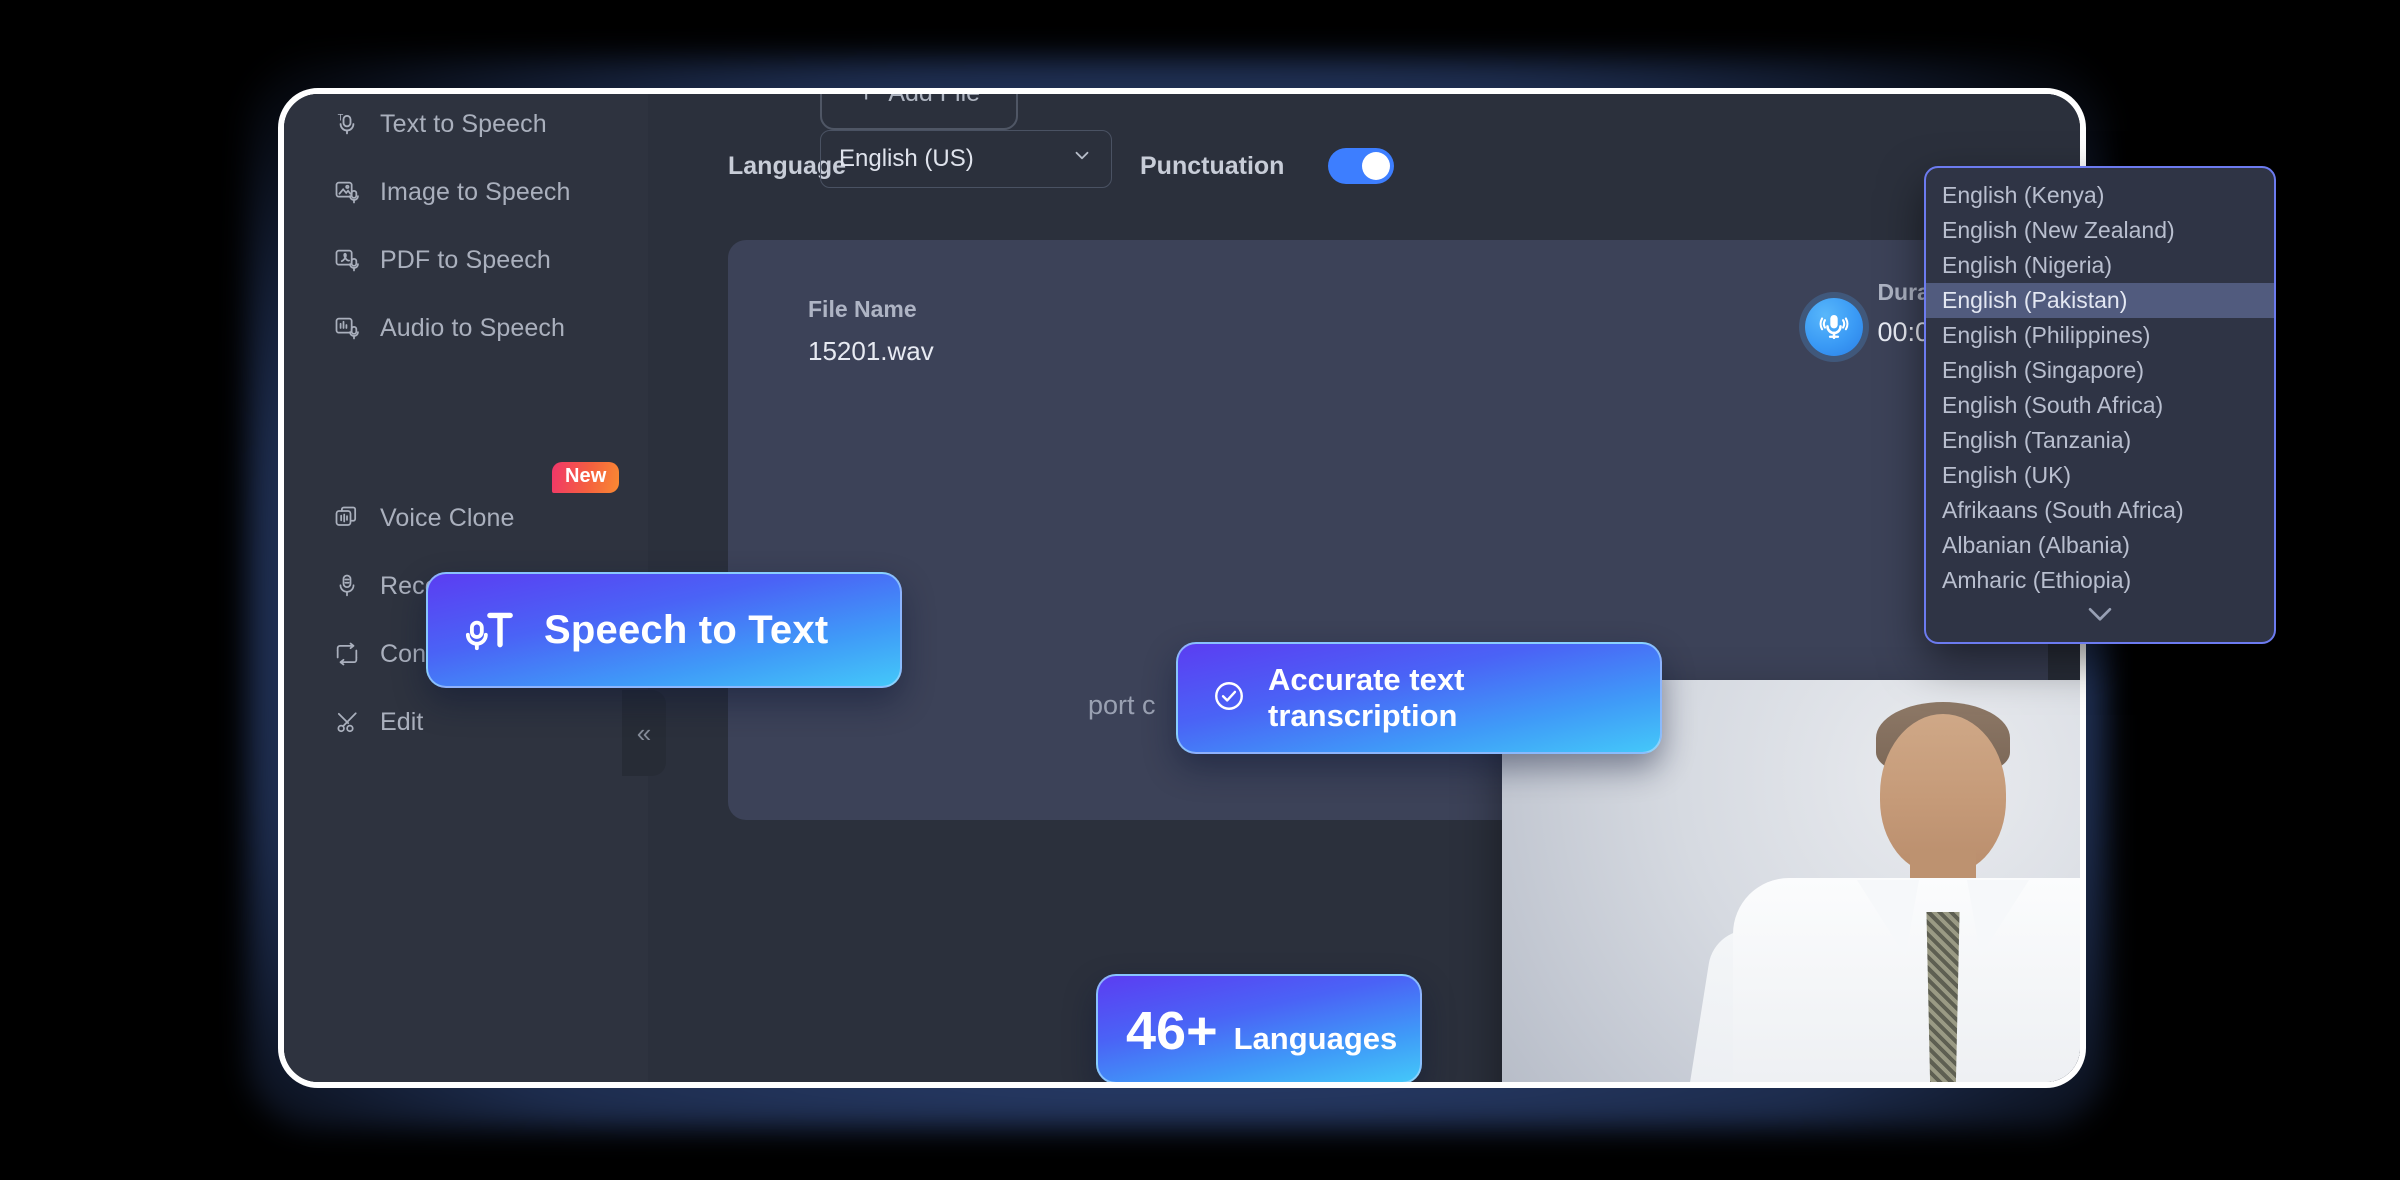  I want to click on add-file-button: + Add File, so click(919, 109).